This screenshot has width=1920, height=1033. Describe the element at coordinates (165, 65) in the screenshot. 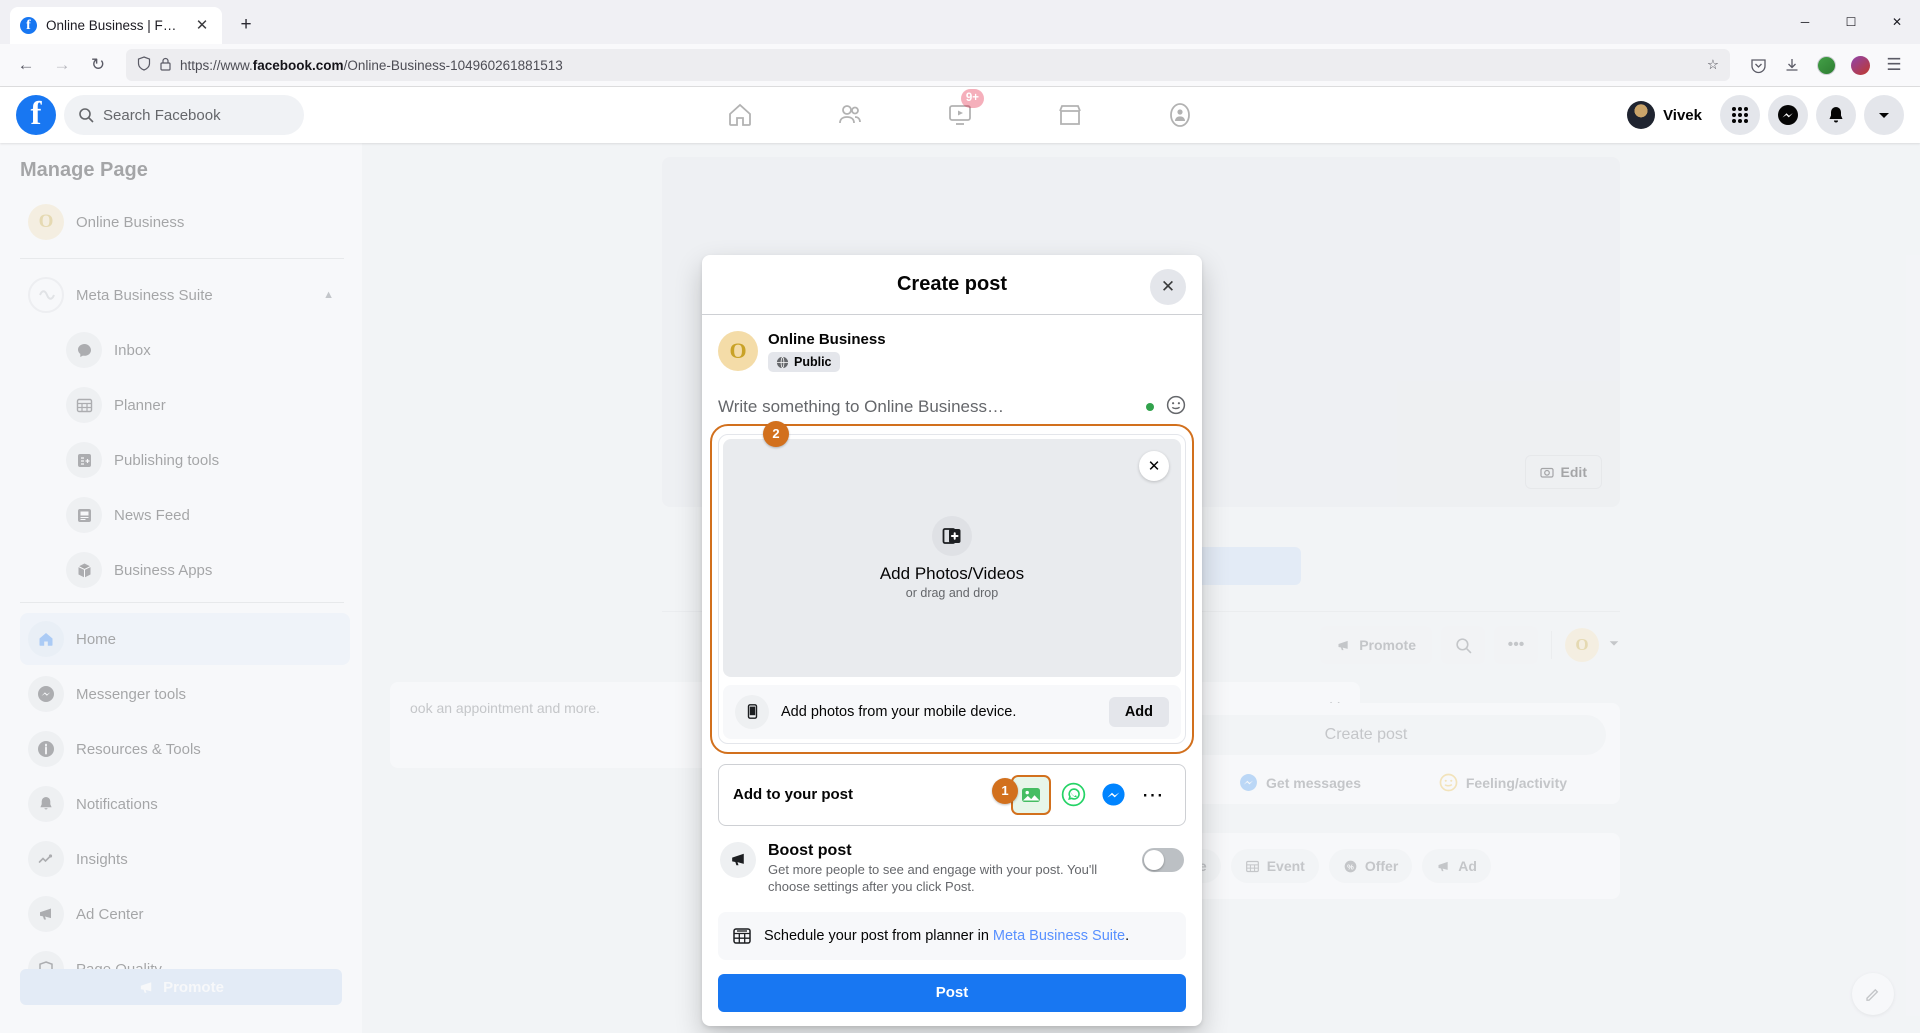

I see `lock-icon` at that location.